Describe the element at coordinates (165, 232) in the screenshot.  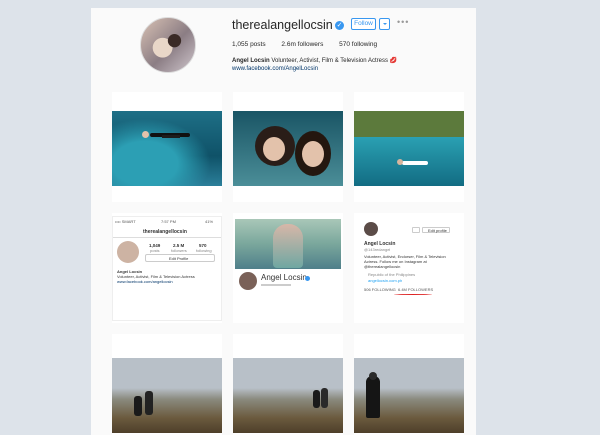
I see `phone-username: therealangellocsin` at that location.